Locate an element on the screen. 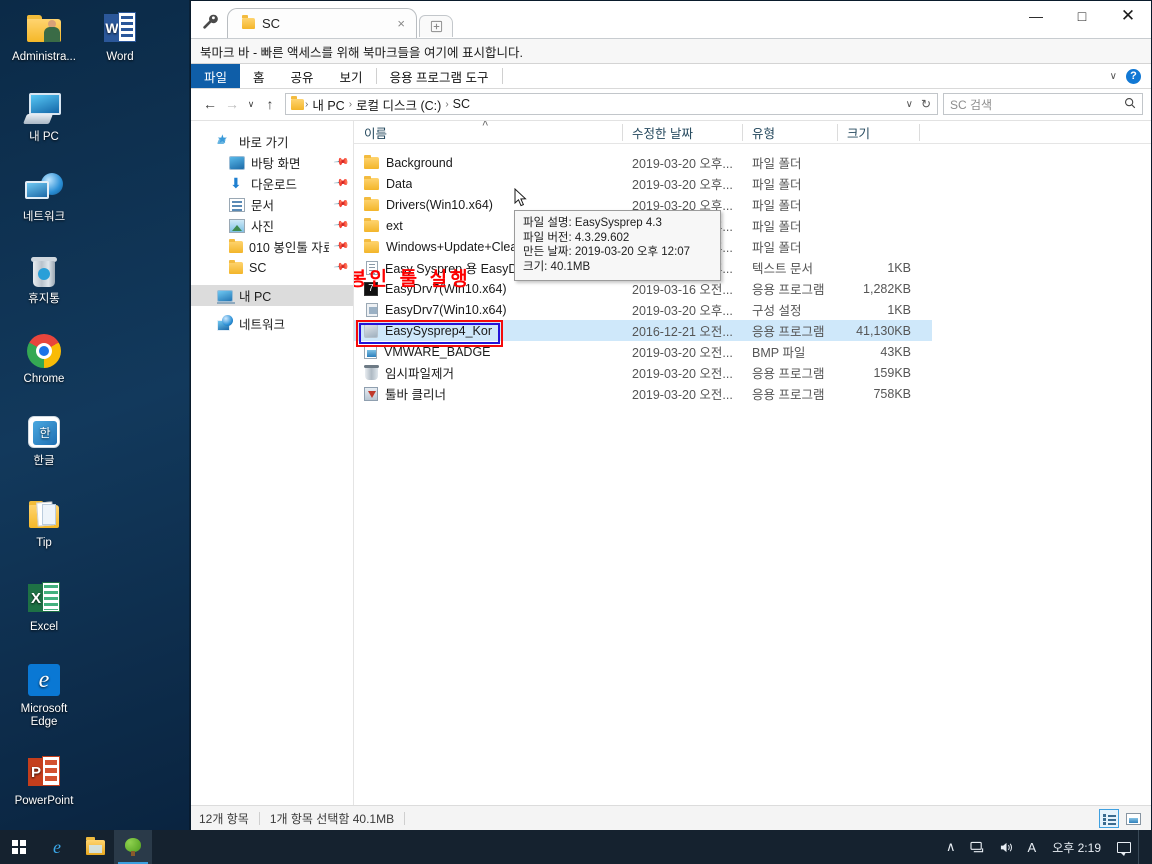 The image size is (1152, 864). tab-home: 홈 is located at coordinates (259, 76).